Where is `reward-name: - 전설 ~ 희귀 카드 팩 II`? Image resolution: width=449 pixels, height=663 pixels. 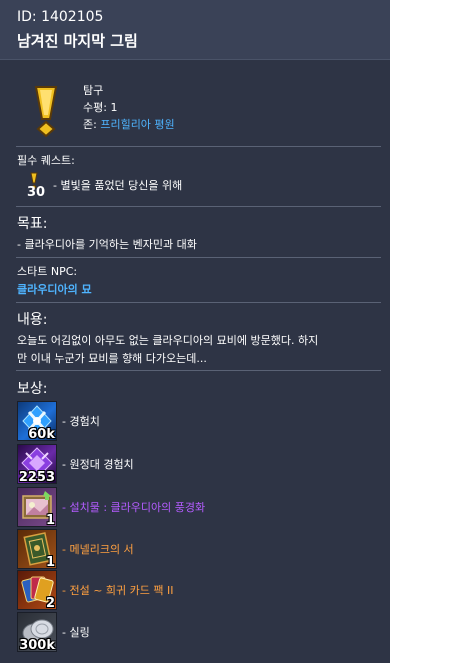 reward-name: - 전설 ~ 희귀 카드 팩 II is located at coordinates (118, 590).